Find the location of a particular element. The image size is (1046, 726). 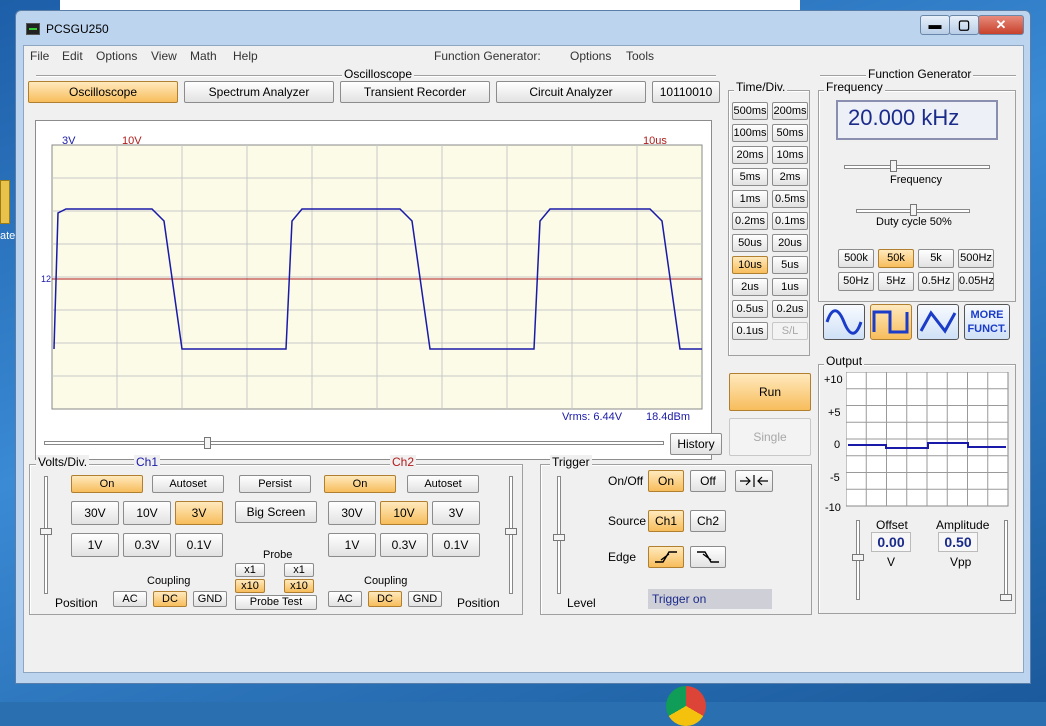

history-scrollbar is located at coordinates (354, 443).